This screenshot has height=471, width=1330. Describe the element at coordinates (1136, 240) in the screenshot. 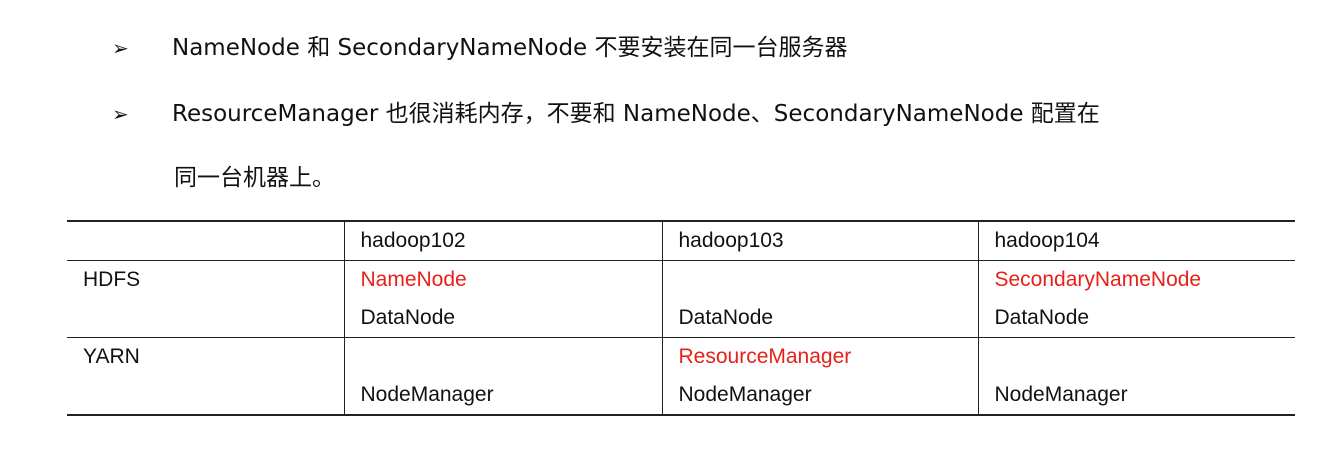

I see `header-cell: hadoop104` at that location.